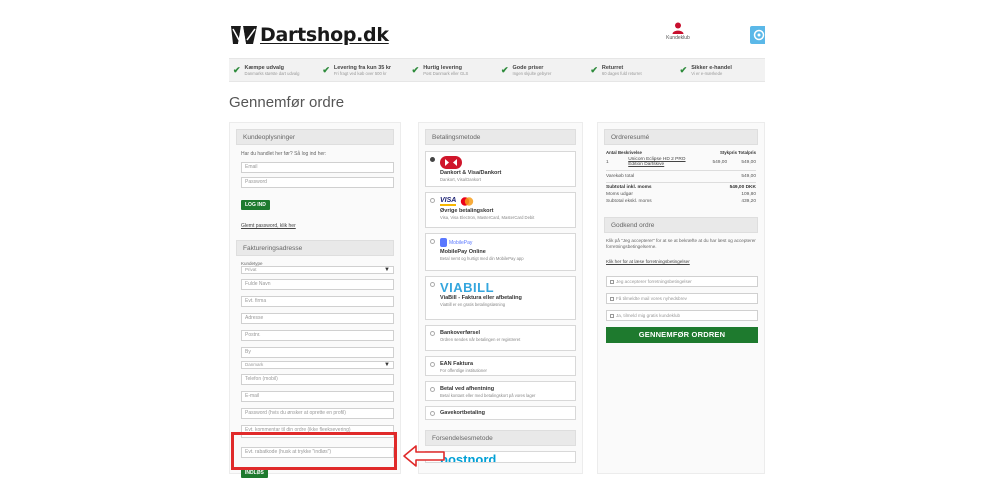 The width and height of the screenshot is (1000, 500). What do you see at coordinates (612, 315) in the screenshot?
I see `checkbox-icon` at bounding box center [612, 315].